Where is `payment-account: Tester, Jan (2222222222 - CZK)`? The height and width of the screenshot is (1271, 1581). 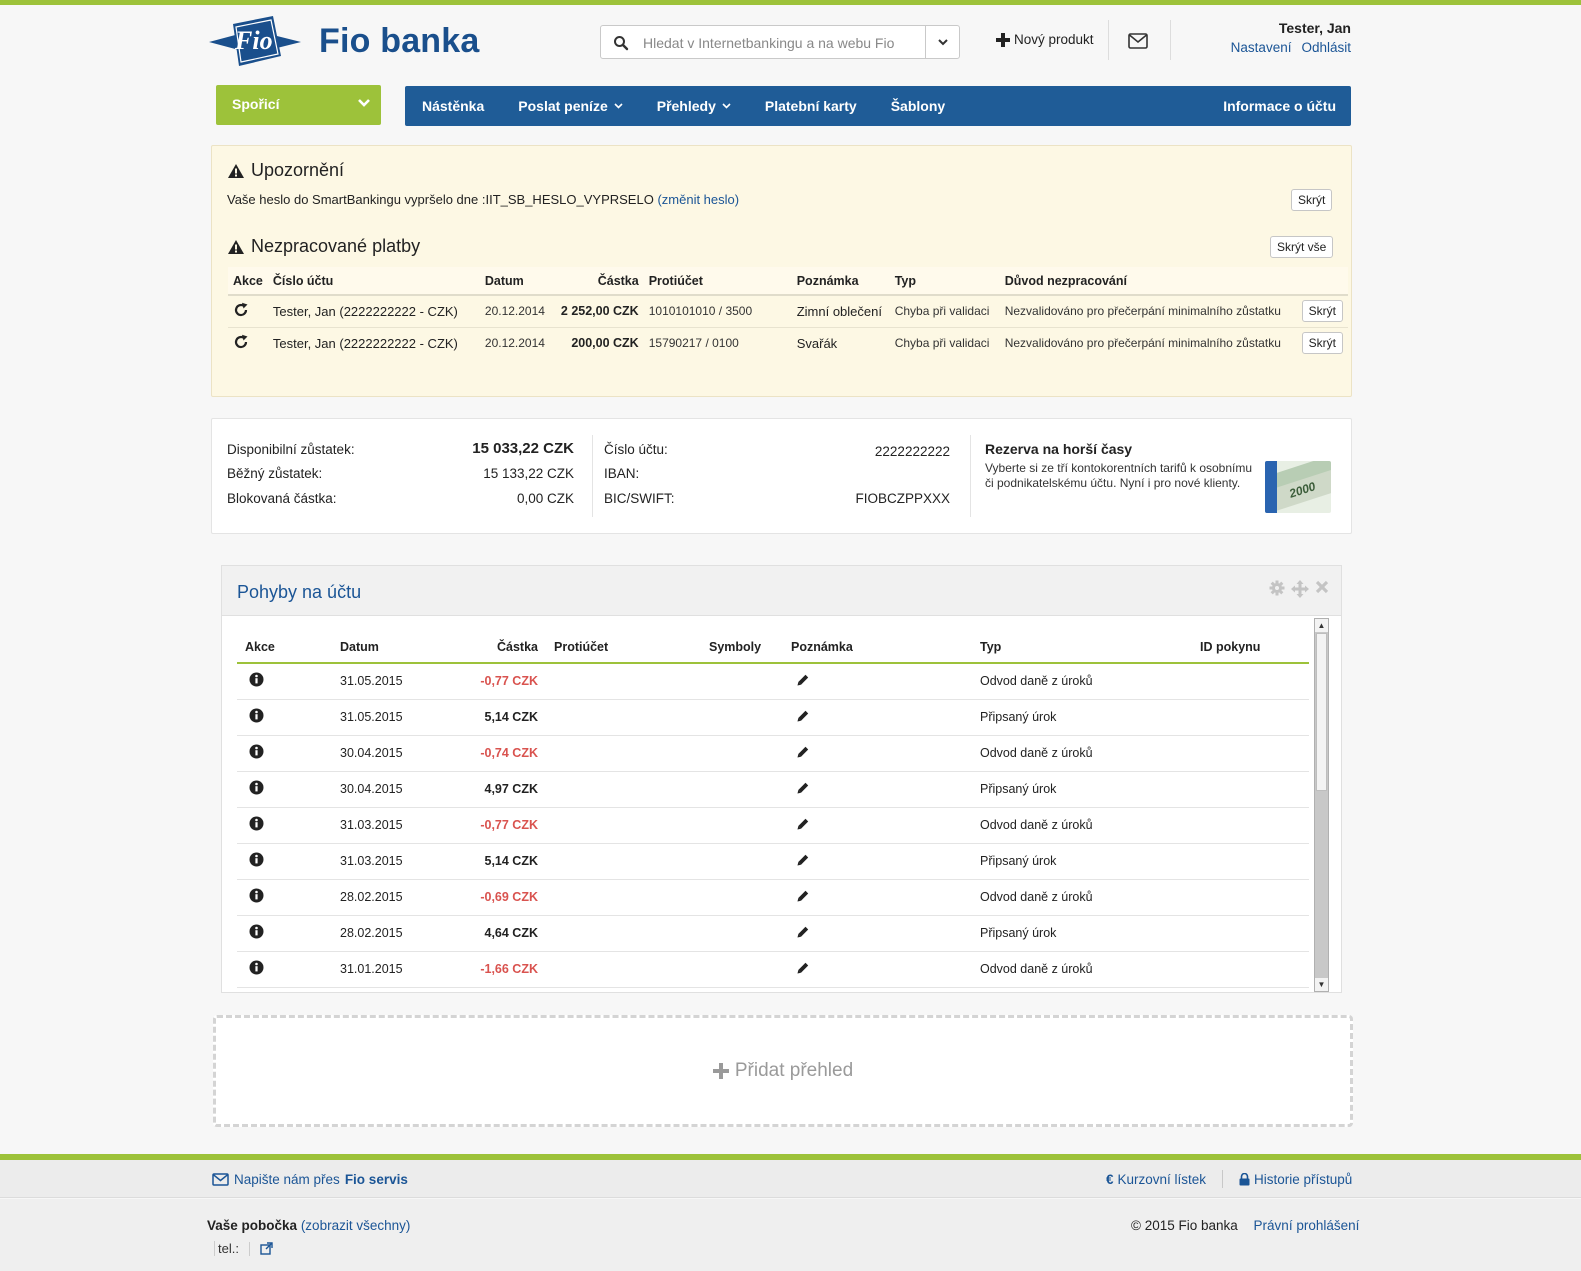 payment-account: Tester, Jan (2222222222 - CZK) is located at coordinates (373, 311).